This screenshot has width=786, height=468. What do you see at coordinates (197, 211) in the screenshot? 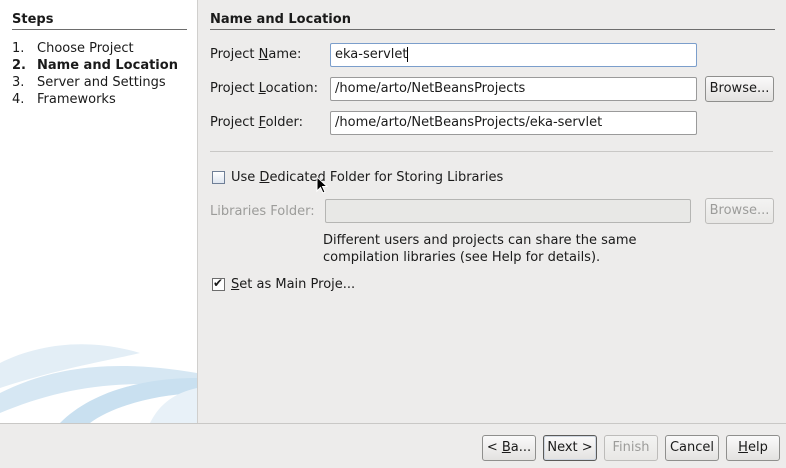
I see `panel-separator` at bounding box center [197, 211].